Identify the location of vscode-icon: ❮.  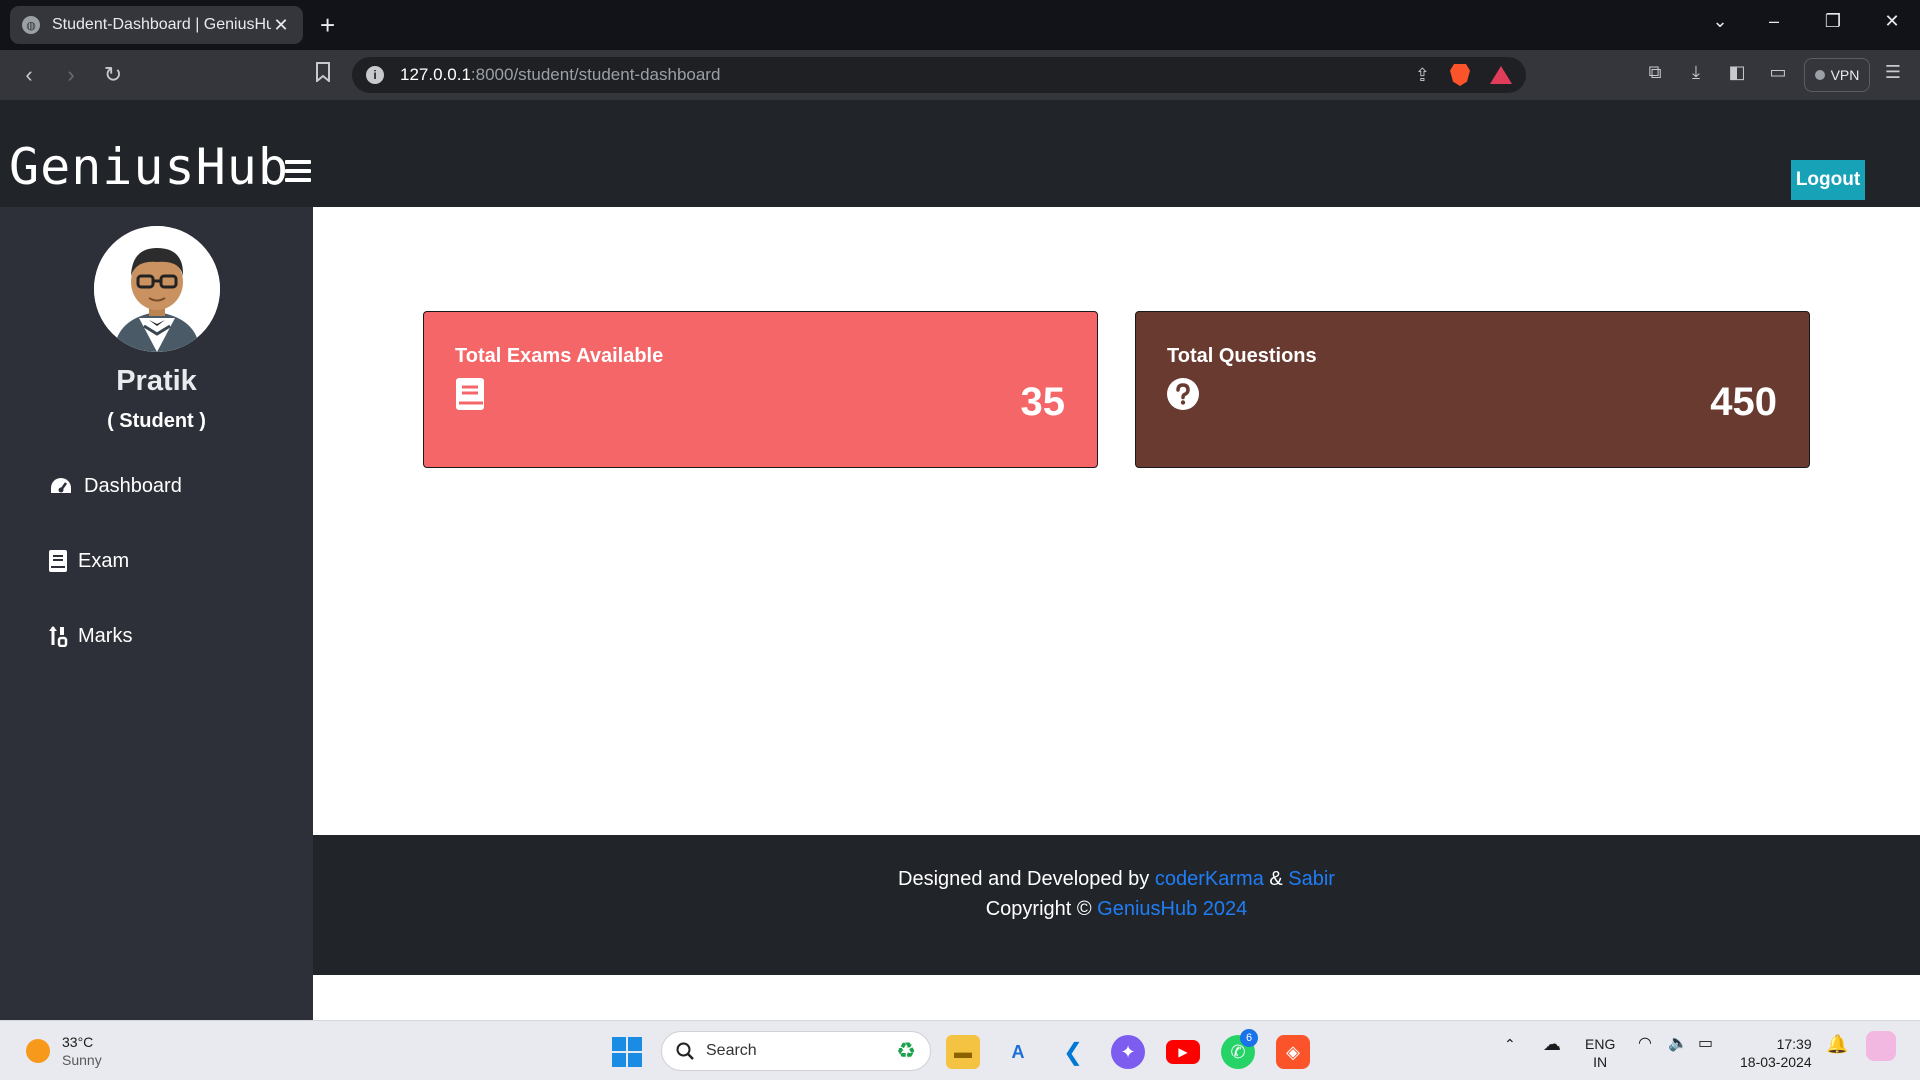
(1073, 1052).